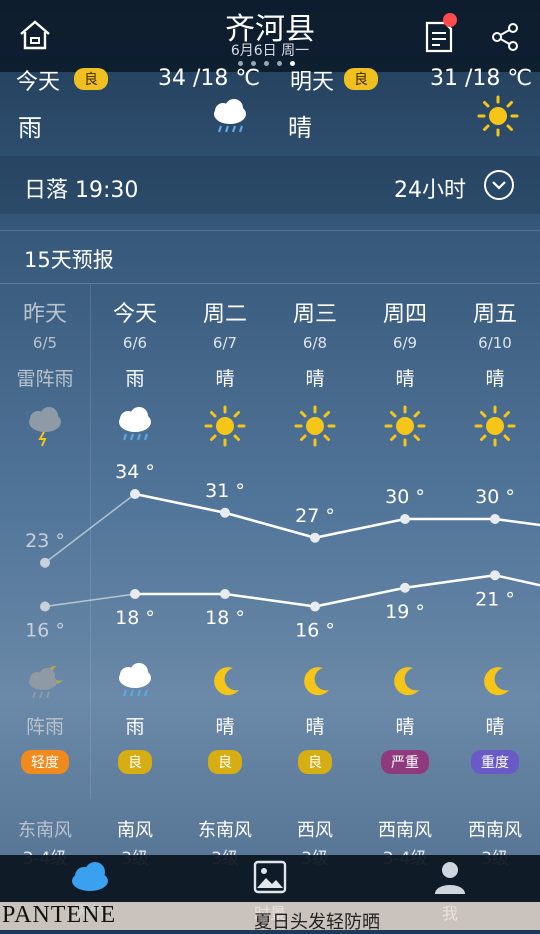 This screenshot has height=934, width=540. Describe the element at coordinates (134, 314) in the screenshot. I see `day-name: 今天` at that location.